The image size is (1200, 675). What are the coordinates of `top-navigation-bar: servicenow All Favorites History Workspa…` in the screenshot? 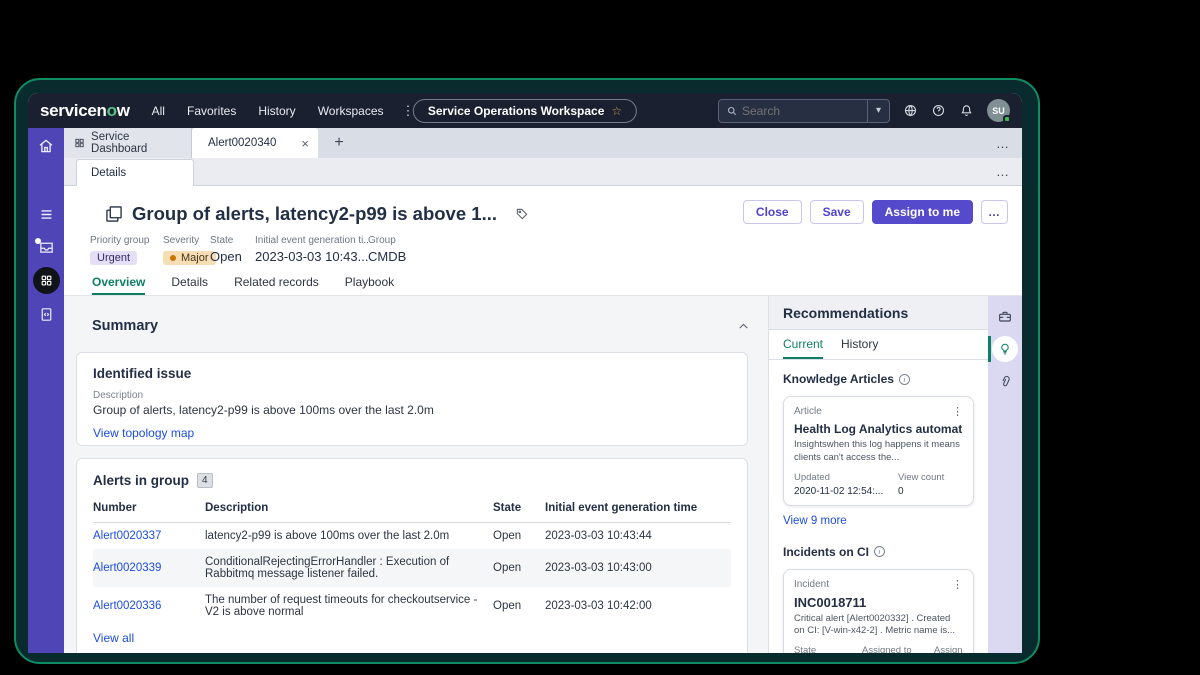 It's located at (525, 110).